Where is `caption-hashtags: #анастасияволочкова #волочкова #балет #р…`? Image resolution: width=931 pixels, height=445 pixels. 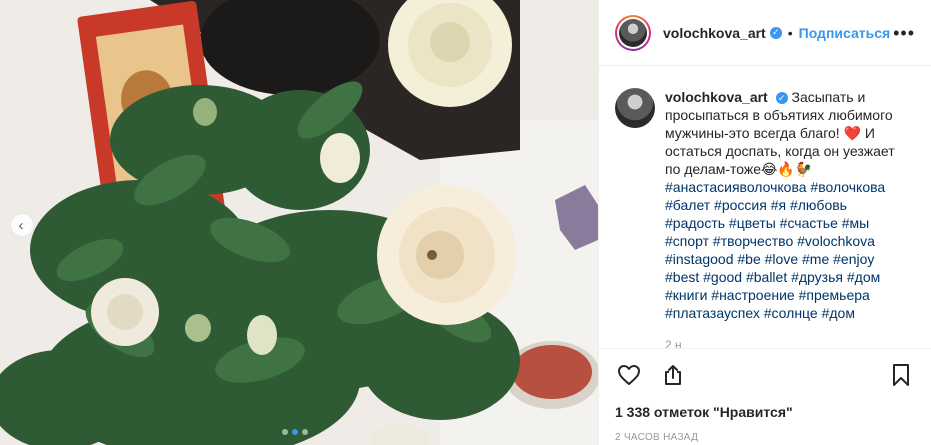 caption-hashtags: #анастасияволочкова #волочкова #балет #р… is located at coordinates (775, 250).